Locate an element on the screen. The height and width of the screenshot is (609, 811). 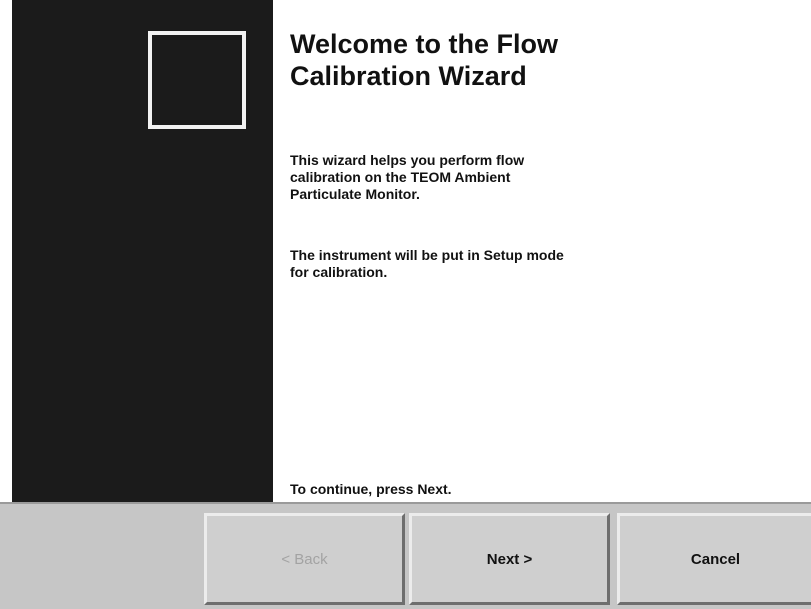
wizard-title: Welcome to the Flow Calibration Wizard is located at coordinates (424, 60).